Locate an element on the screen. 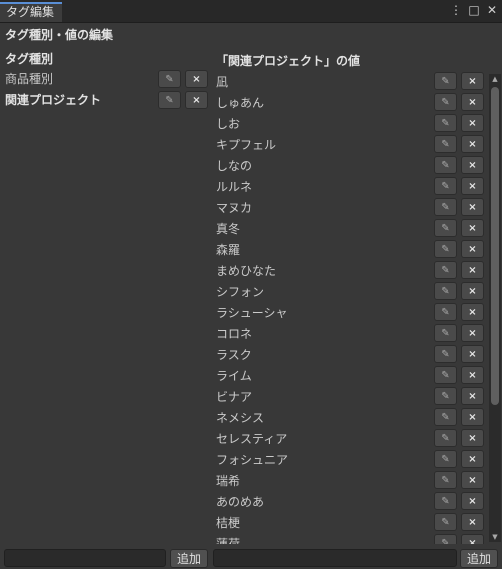  close-icon: ✕ is located at coordinates (492, 10).